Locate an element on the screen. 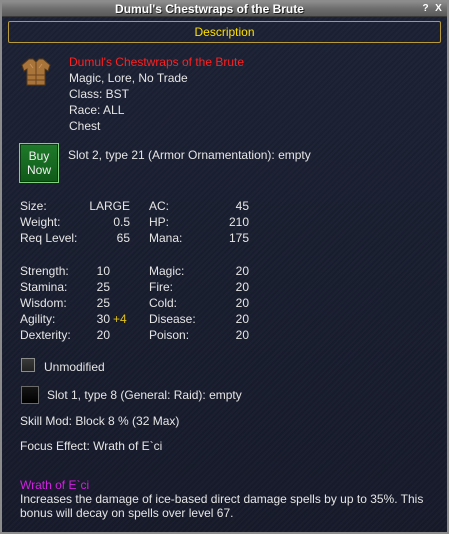 The image size is (449, 534). stat-label: Dexterity: is located at coordinates (45, 335).